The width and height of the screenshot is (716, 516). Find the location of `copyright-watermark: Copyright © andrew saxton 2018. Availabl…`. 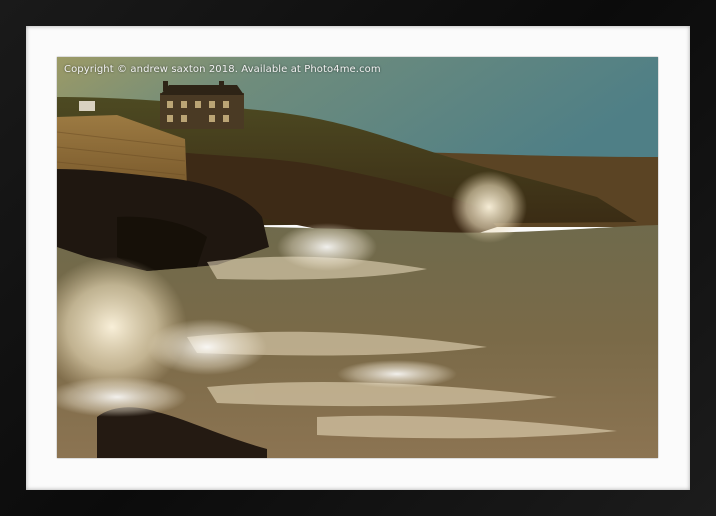

copyright-watermark: Copyright © andrew saxton 2018. Availabl… is located at coordinates (222, 69).